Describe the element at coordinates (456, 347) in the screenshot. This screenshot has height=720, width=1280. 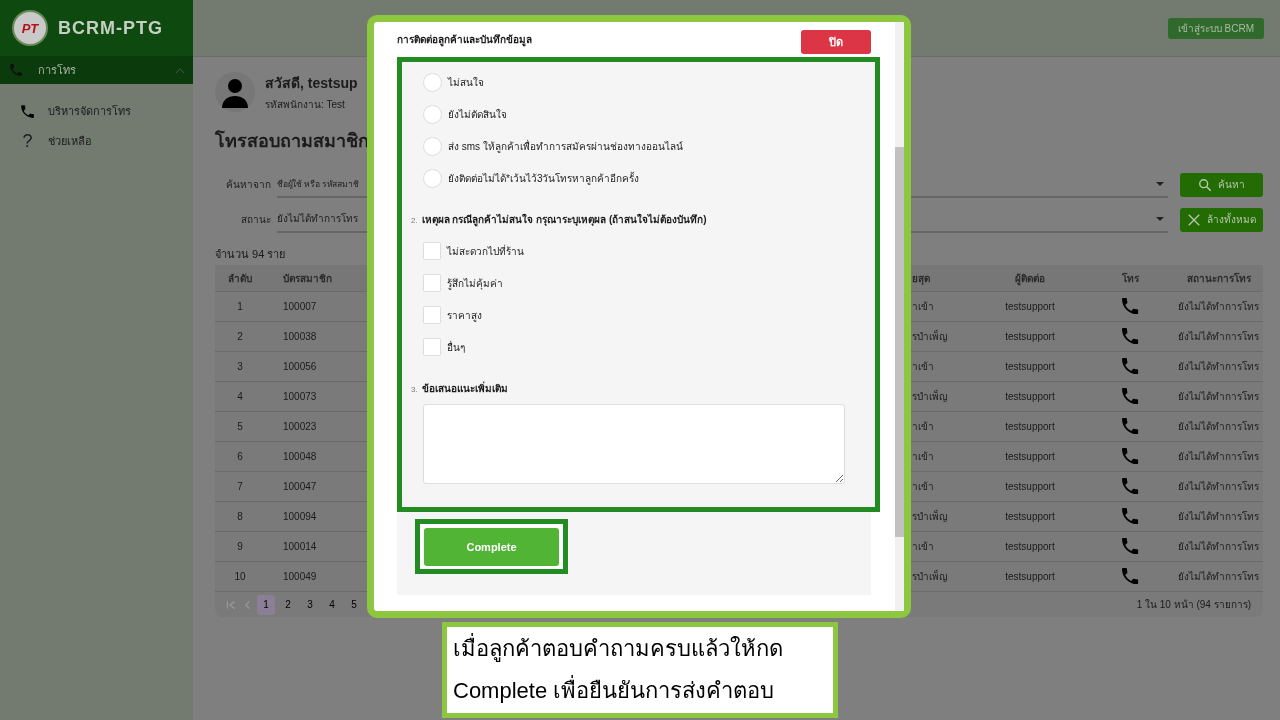
I see `option-label: อื่นๆ` at that location.